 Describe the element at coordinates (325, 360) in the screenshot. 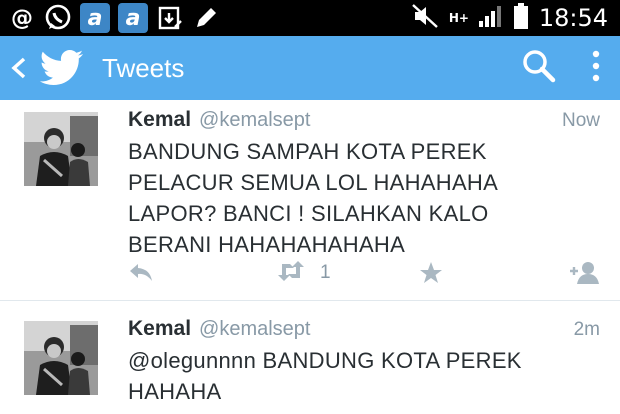

I see `tweet-text-line: @olegunnnn BANDUNG KOTA PEREK` at that location.